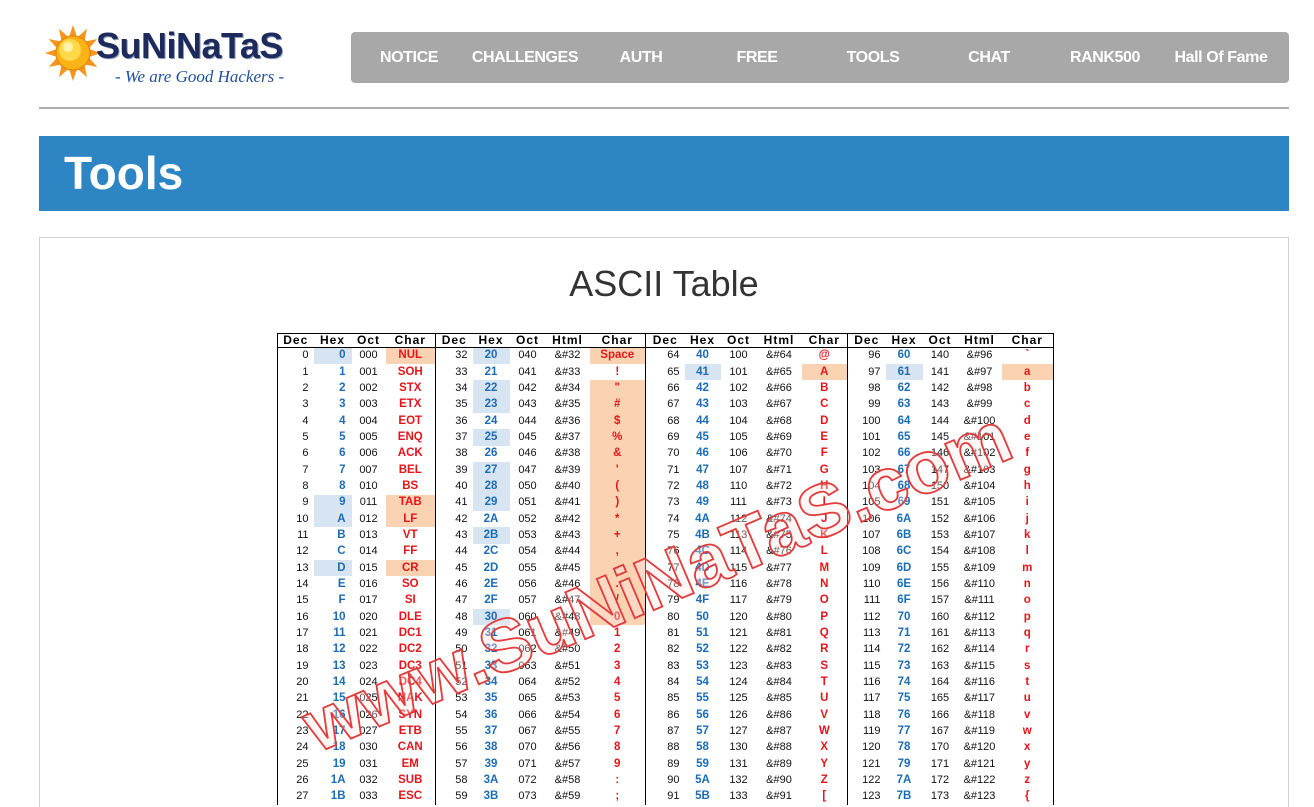 Image resolution: width=1314 pixels, height=807 pixels. Describe the element at coordinates (302, 518) in the screenshot. I see `dec-cell: 10` at that location.